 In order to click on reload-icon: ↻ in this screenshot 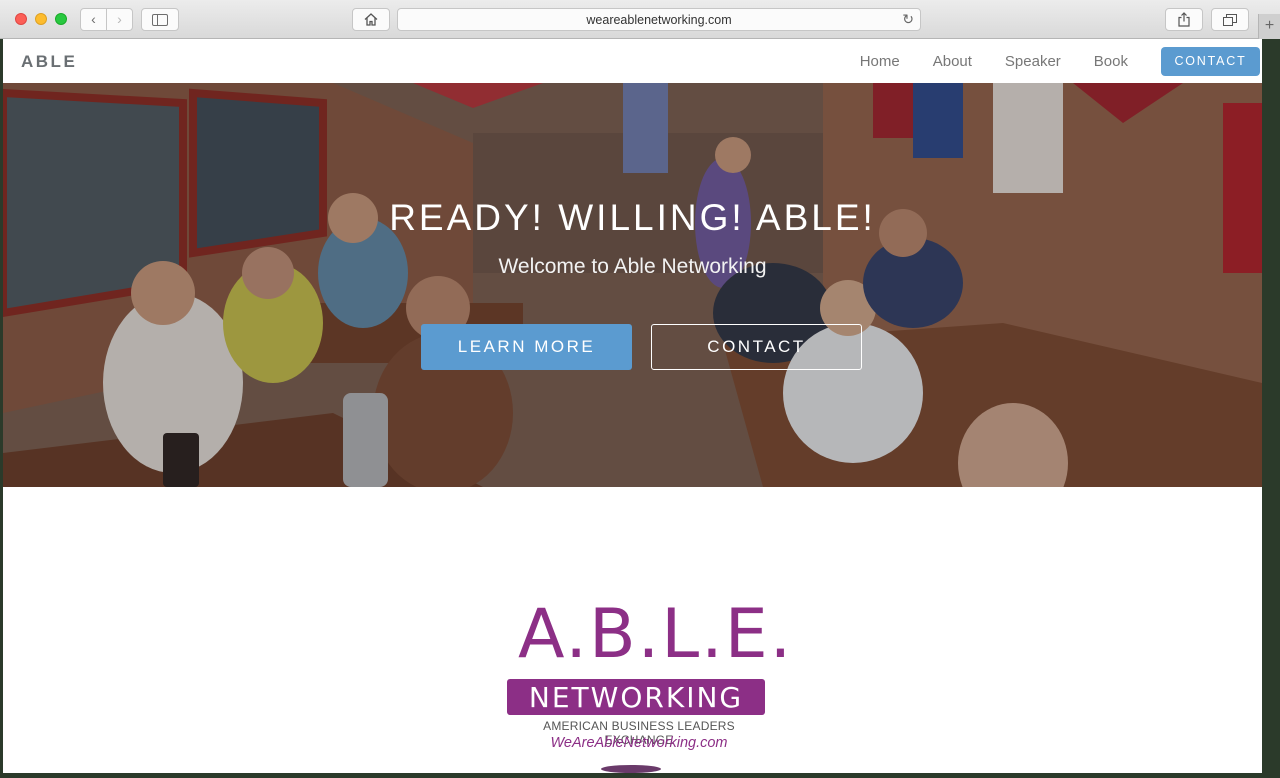, I will do `click(908, 19)`.